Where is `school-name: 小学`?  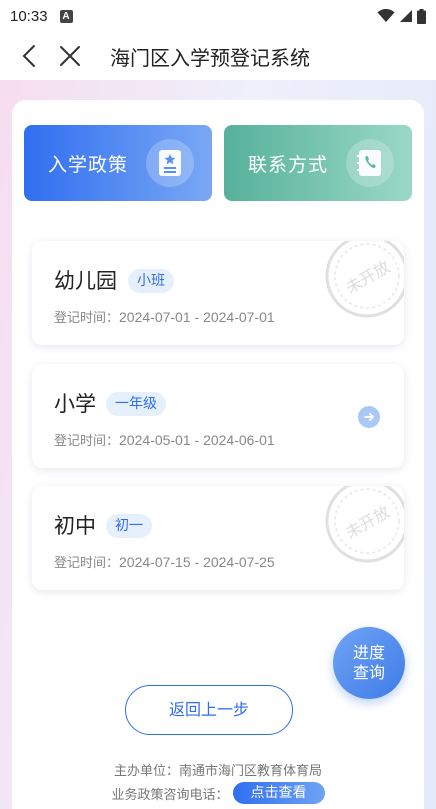 school-name: 小学 is located at coordinates (75, 404).